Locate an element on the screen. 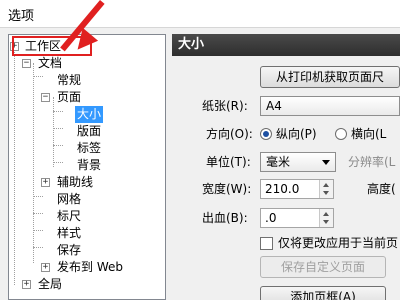 This screenshot has width=400, height=300. tree-item-publish-web: + 发布到 Web is located at coordinates (84, 267).